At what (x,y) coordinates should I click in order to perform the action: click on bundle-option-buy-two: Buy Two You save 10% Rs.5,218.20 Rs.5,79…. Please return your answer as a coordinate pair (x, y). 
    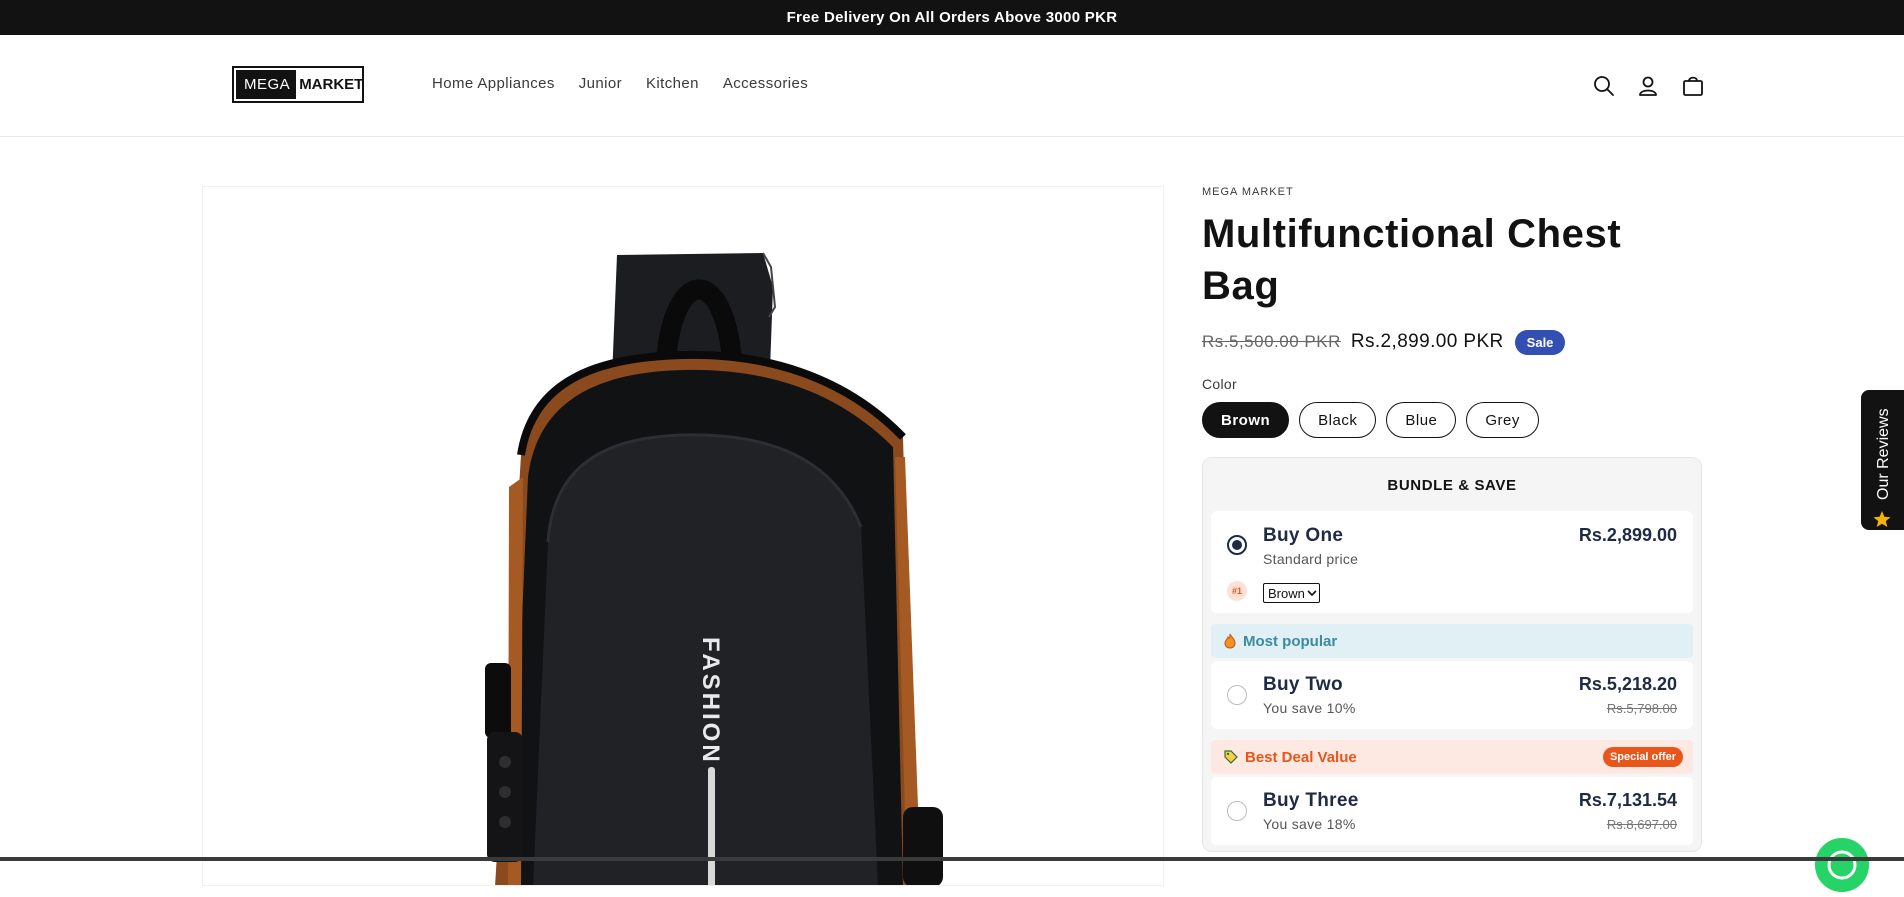
    Looking at the image, I should click on (1452, 695).